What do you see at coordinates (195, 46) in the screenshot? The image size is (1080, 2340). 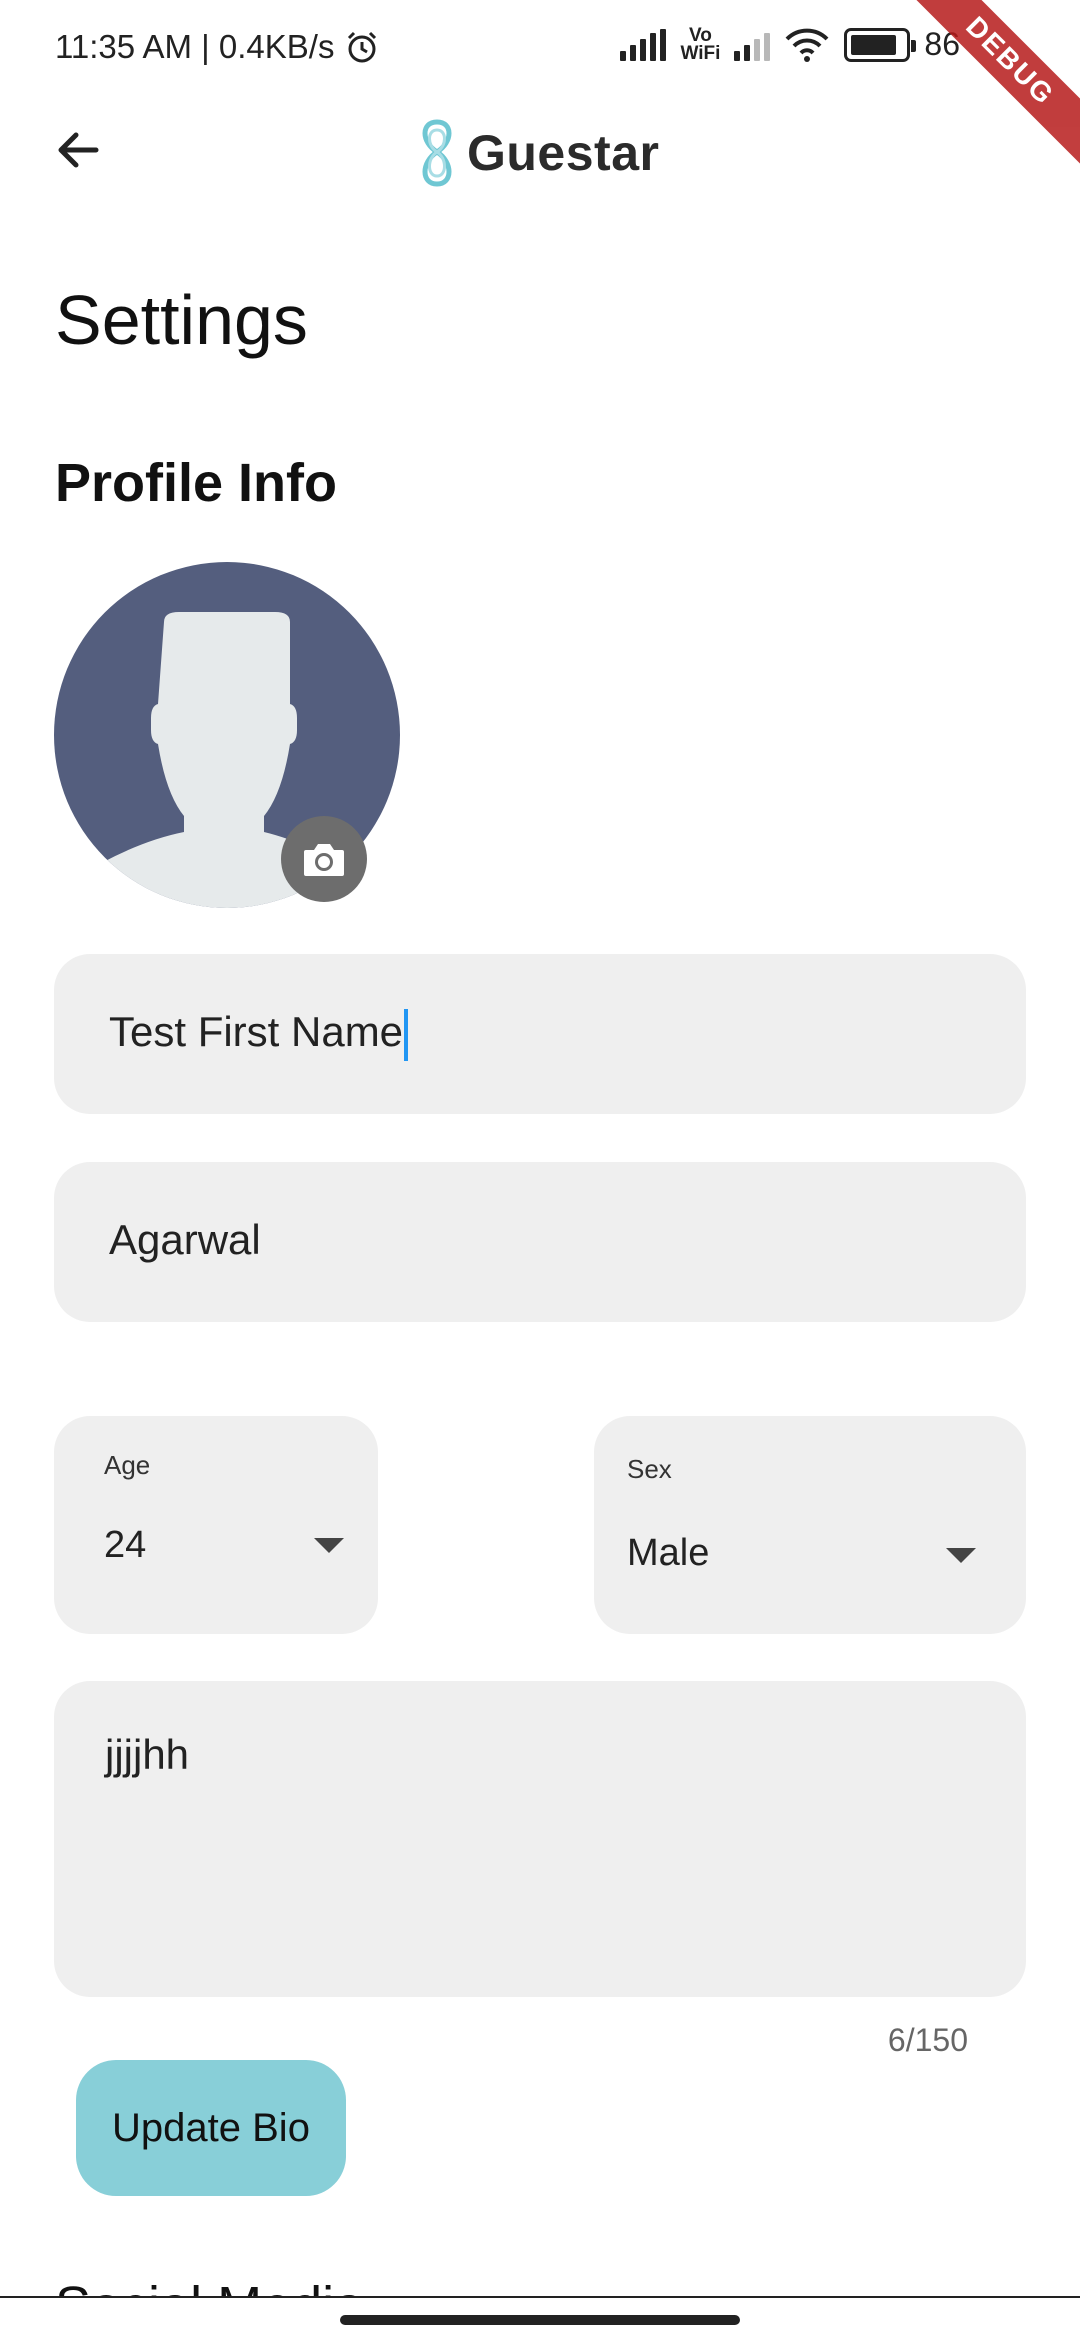 I see `status-time-text: 11:35 AM | 0.4KB/s` at bounding box center [195, 46].